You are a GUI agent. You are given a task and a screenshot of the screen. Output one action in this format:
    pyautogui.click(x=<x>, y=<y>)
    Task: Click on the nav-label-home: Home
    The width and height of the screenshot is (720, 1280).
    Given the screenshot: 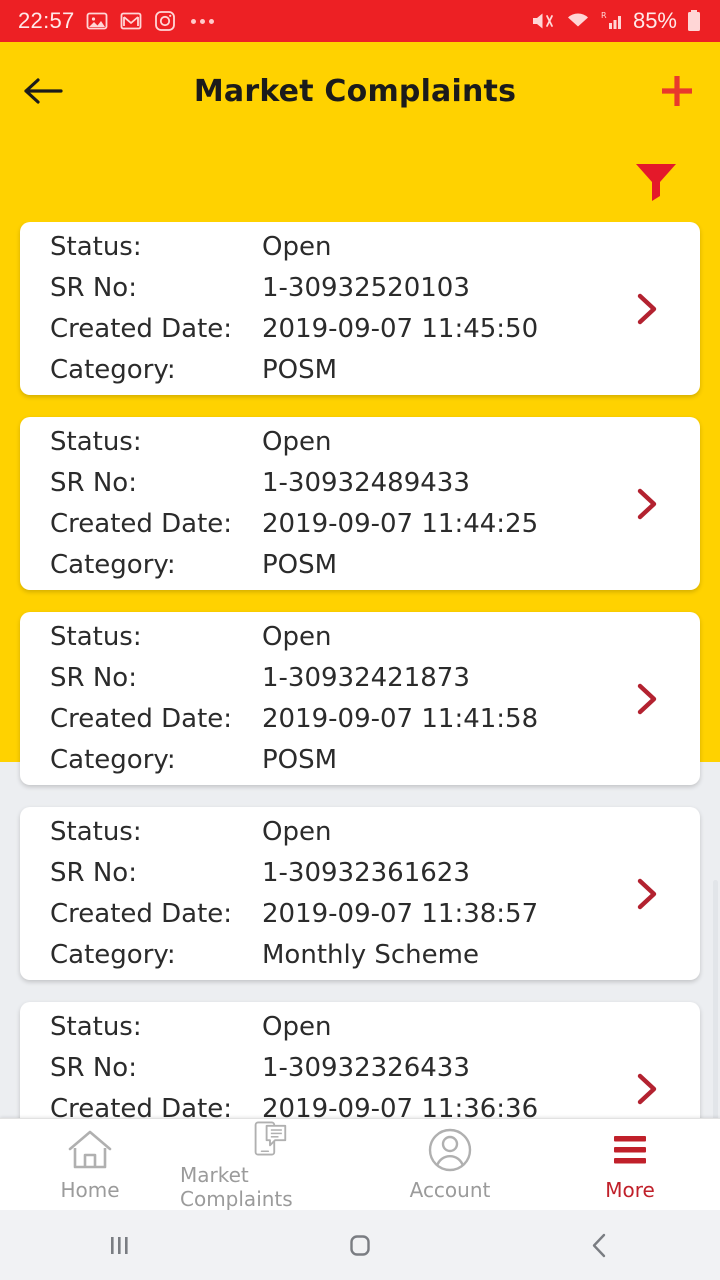 What is the action you would take?
    pyautogui.click(x=90, y=1190)
    